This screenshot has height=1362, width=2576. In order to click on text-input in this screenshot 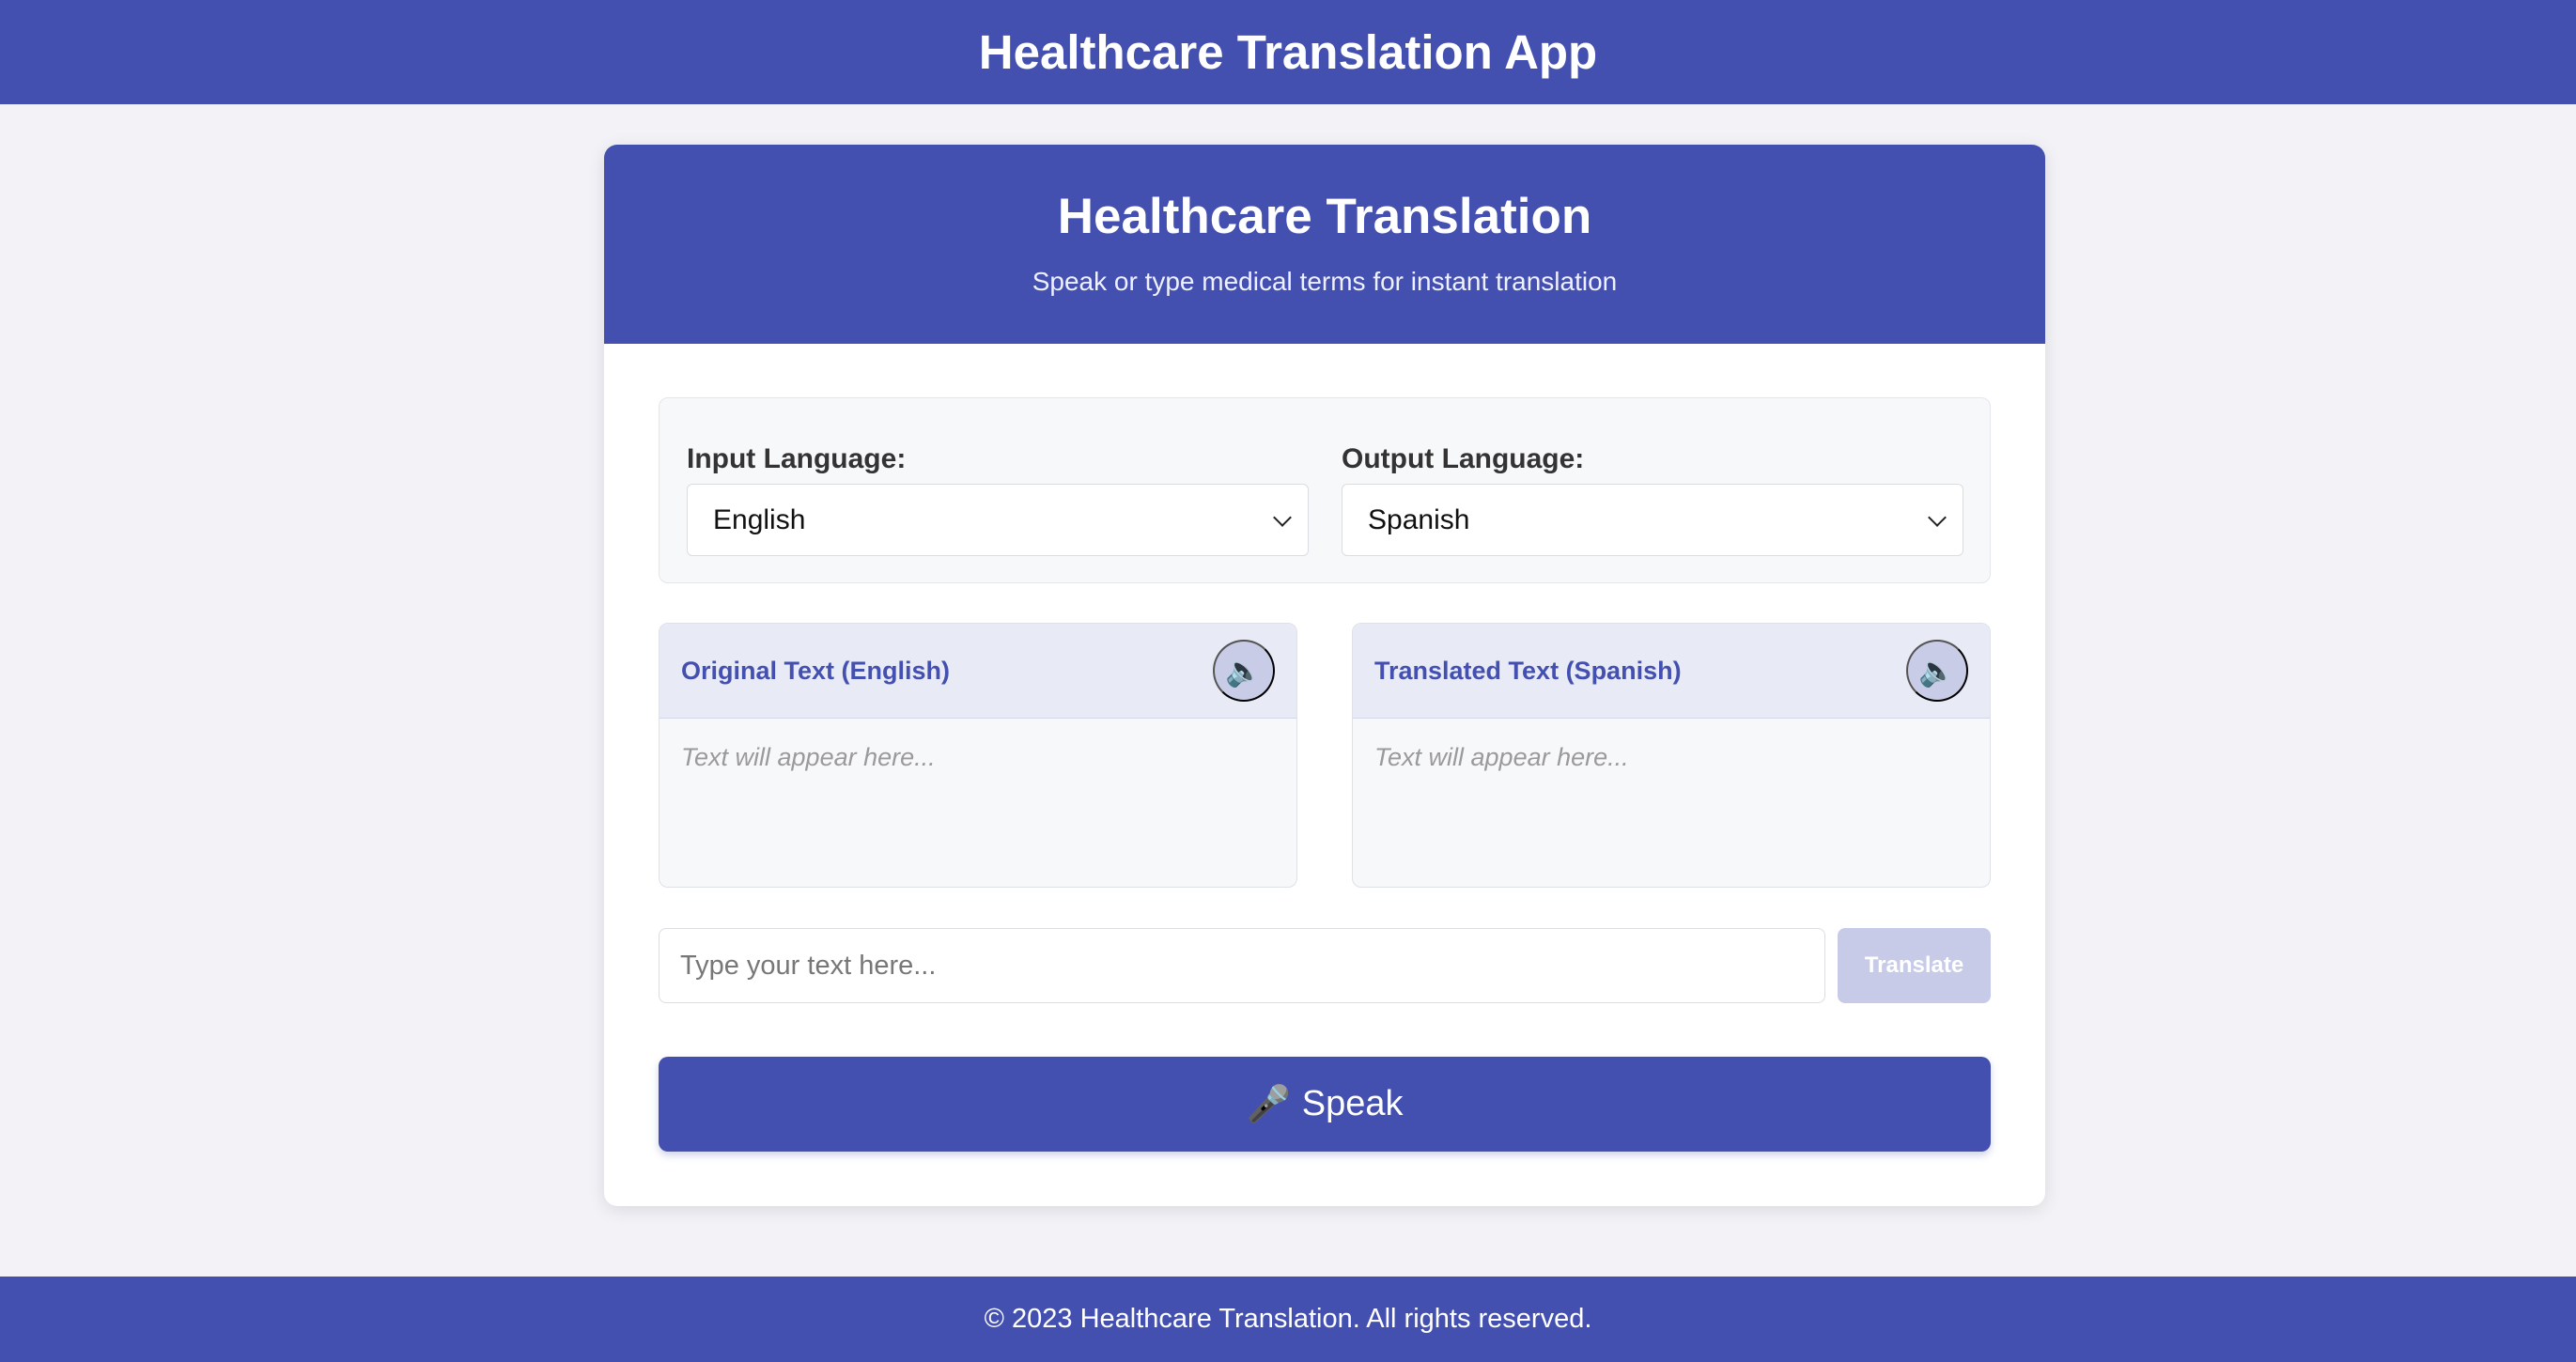, I will do `click(1242, 966)`.